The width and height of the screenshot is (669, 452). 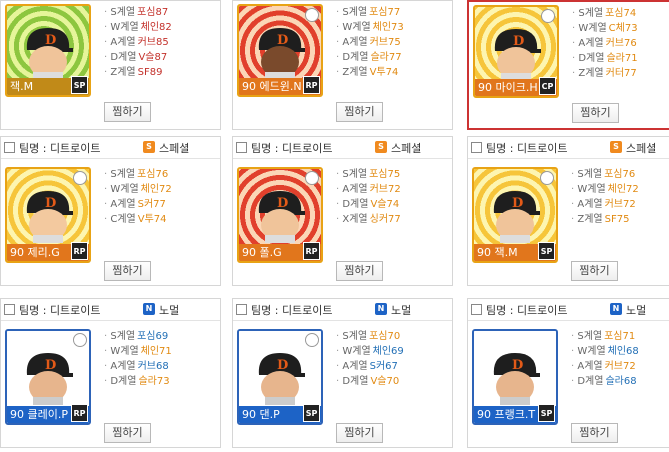 What do you see at coordinates (368, 197) in the screenshot?
I see `stat-list: · S계열 포심75 · A계열 커브72 · D계열 V슬74 · X계열 싱커77` at bounding box center [368, 197].